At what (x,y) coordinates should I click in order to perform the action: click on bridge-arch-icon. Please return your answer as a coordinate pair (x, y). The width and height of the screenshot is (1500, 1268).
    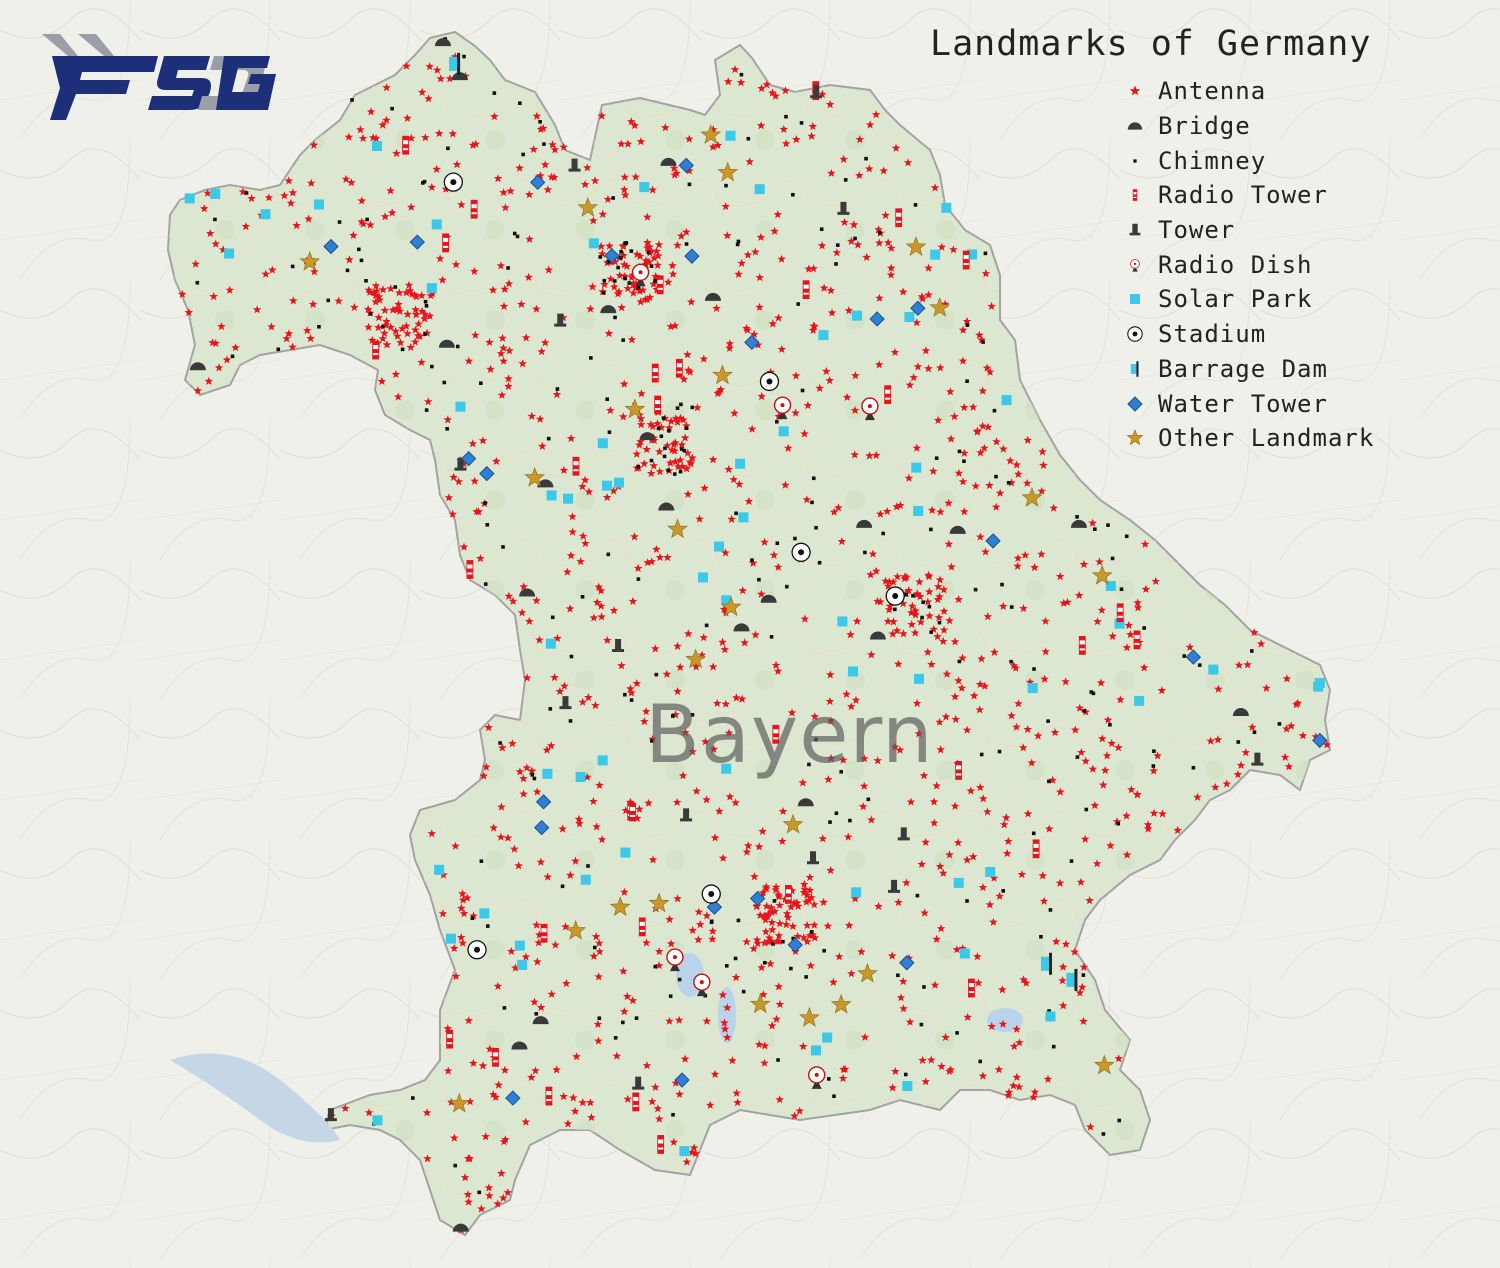
    Looking at the image, I should click on (1135, 126).